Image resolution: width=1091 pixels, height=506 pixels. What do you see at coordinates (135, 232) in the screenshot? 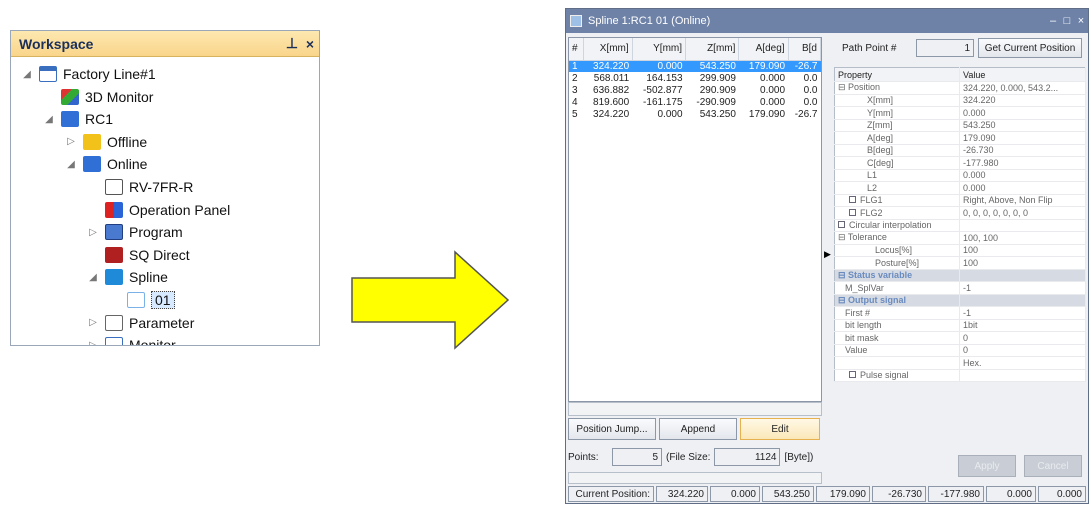
I see `tree-item-program: ▷ Program` at bounding box center [135, 232].